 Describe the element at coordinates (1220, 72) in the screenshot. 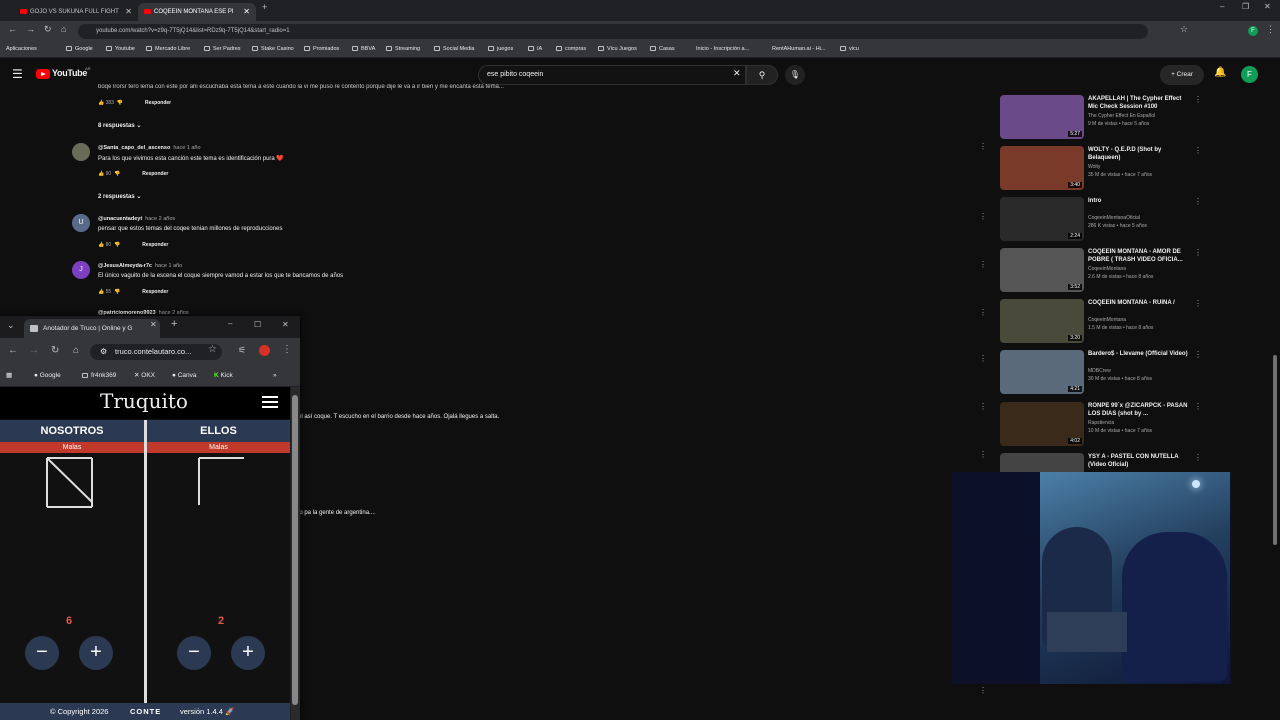

I see `notifications-bell-icon: 🔔` at that location.